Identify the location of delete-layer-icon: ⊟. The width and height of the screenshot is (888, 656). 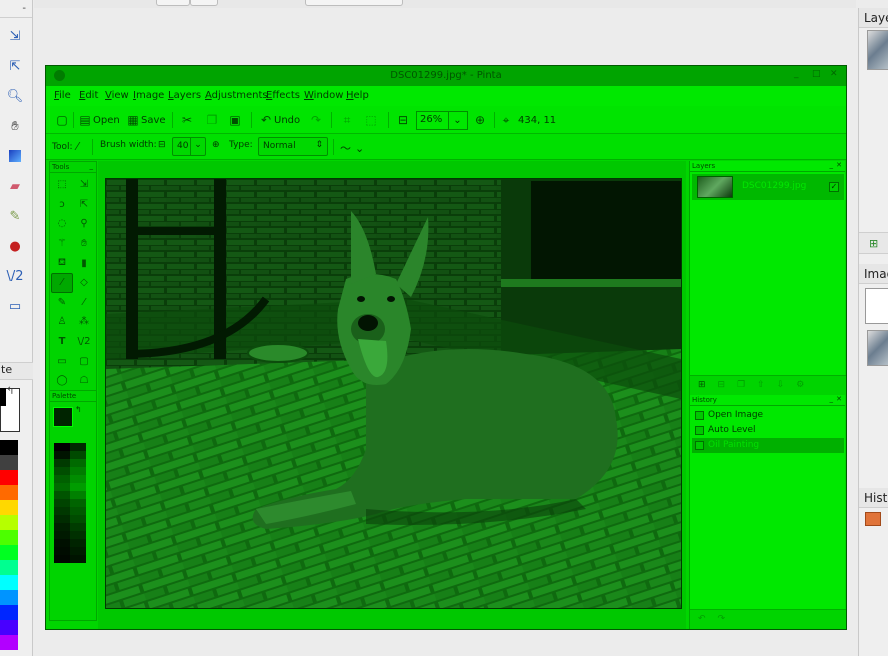
(722, 387).